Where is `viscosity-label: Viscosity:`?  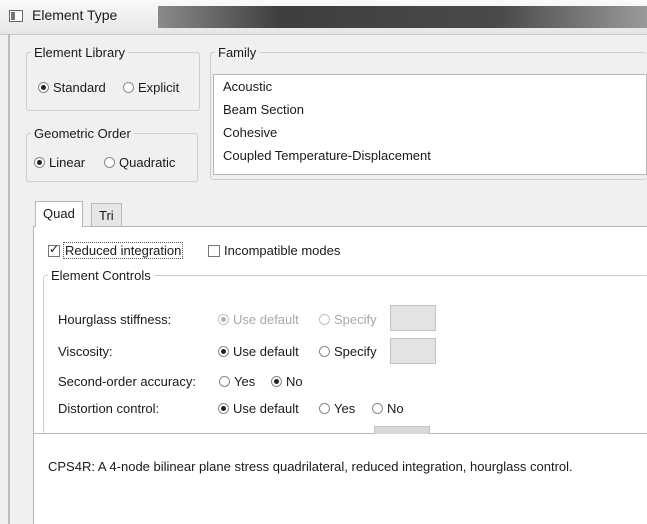 viscosity-label: Viscosity: is located at coordinates (85, 351).